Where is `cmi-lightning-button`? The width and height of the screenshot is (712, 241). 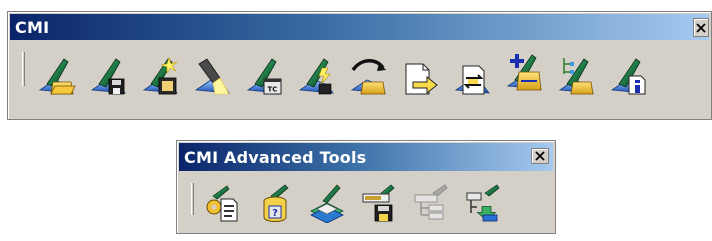
cmi-lightning-button is located at coordinates (317, 75).